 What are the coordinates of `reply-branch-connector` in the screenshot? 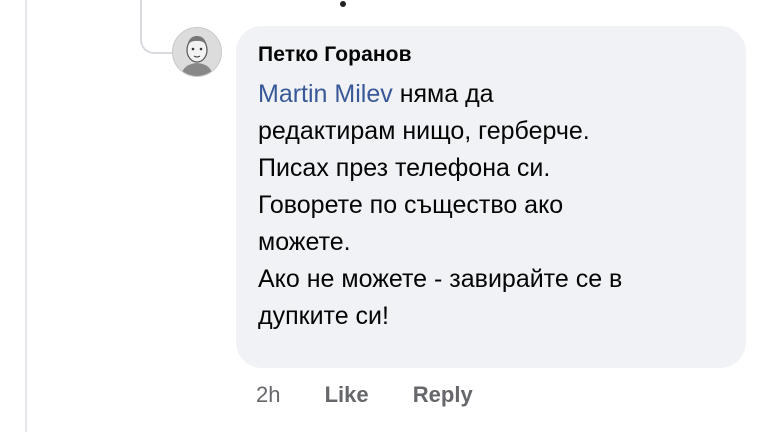 It's located at (156, 27).